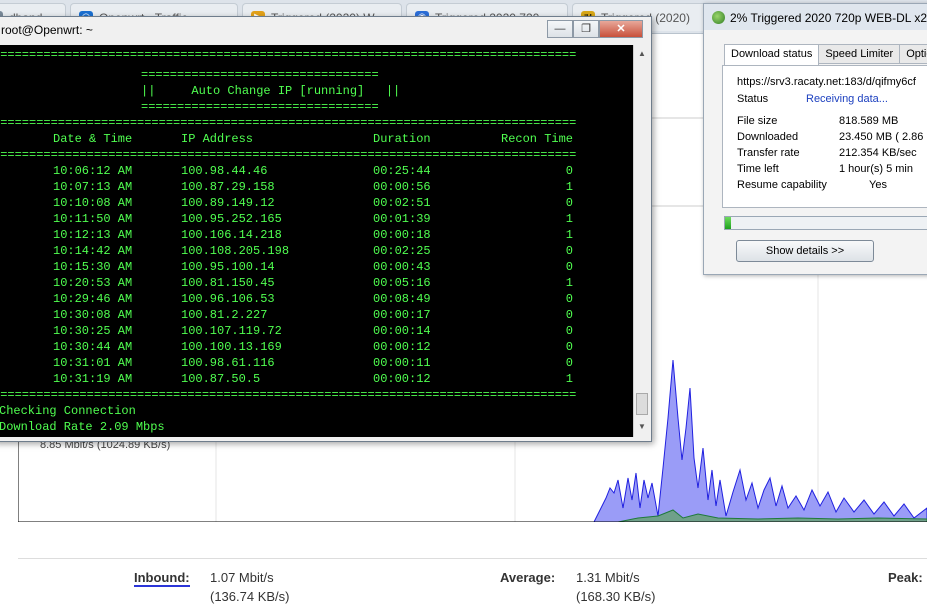 Image resolution: width=927 pixels, height=606 pixels. What do you see at coordinates (642, 54) in the screenshot?
I see `scroll-up-arrow-icon: ▲` at bounding box center [642, 54].